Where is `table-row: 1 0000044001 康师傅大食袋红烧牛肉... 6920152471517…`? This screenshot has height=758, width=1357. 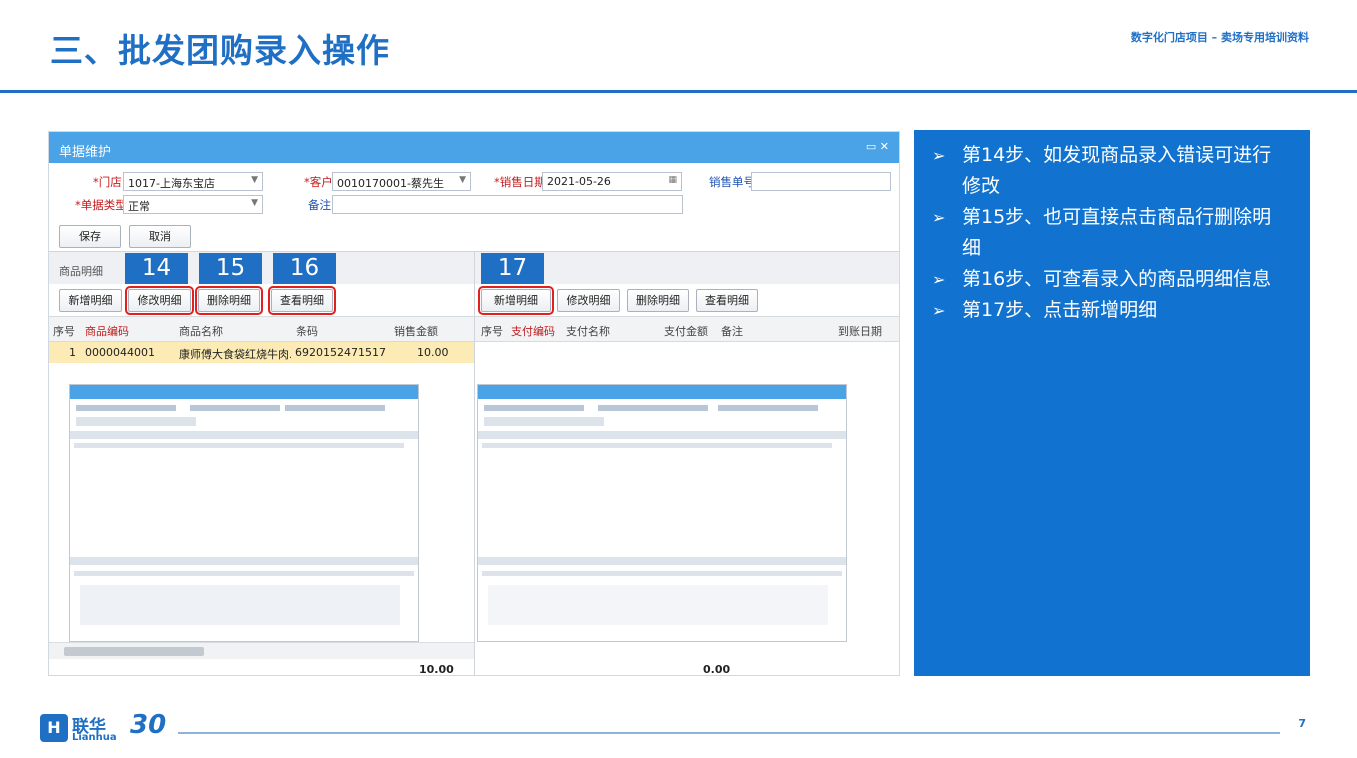
table-row: 1 0000044001 康师傅大食袋红烧牛肉... 6920152471517… is located at coordinates (261, 352).